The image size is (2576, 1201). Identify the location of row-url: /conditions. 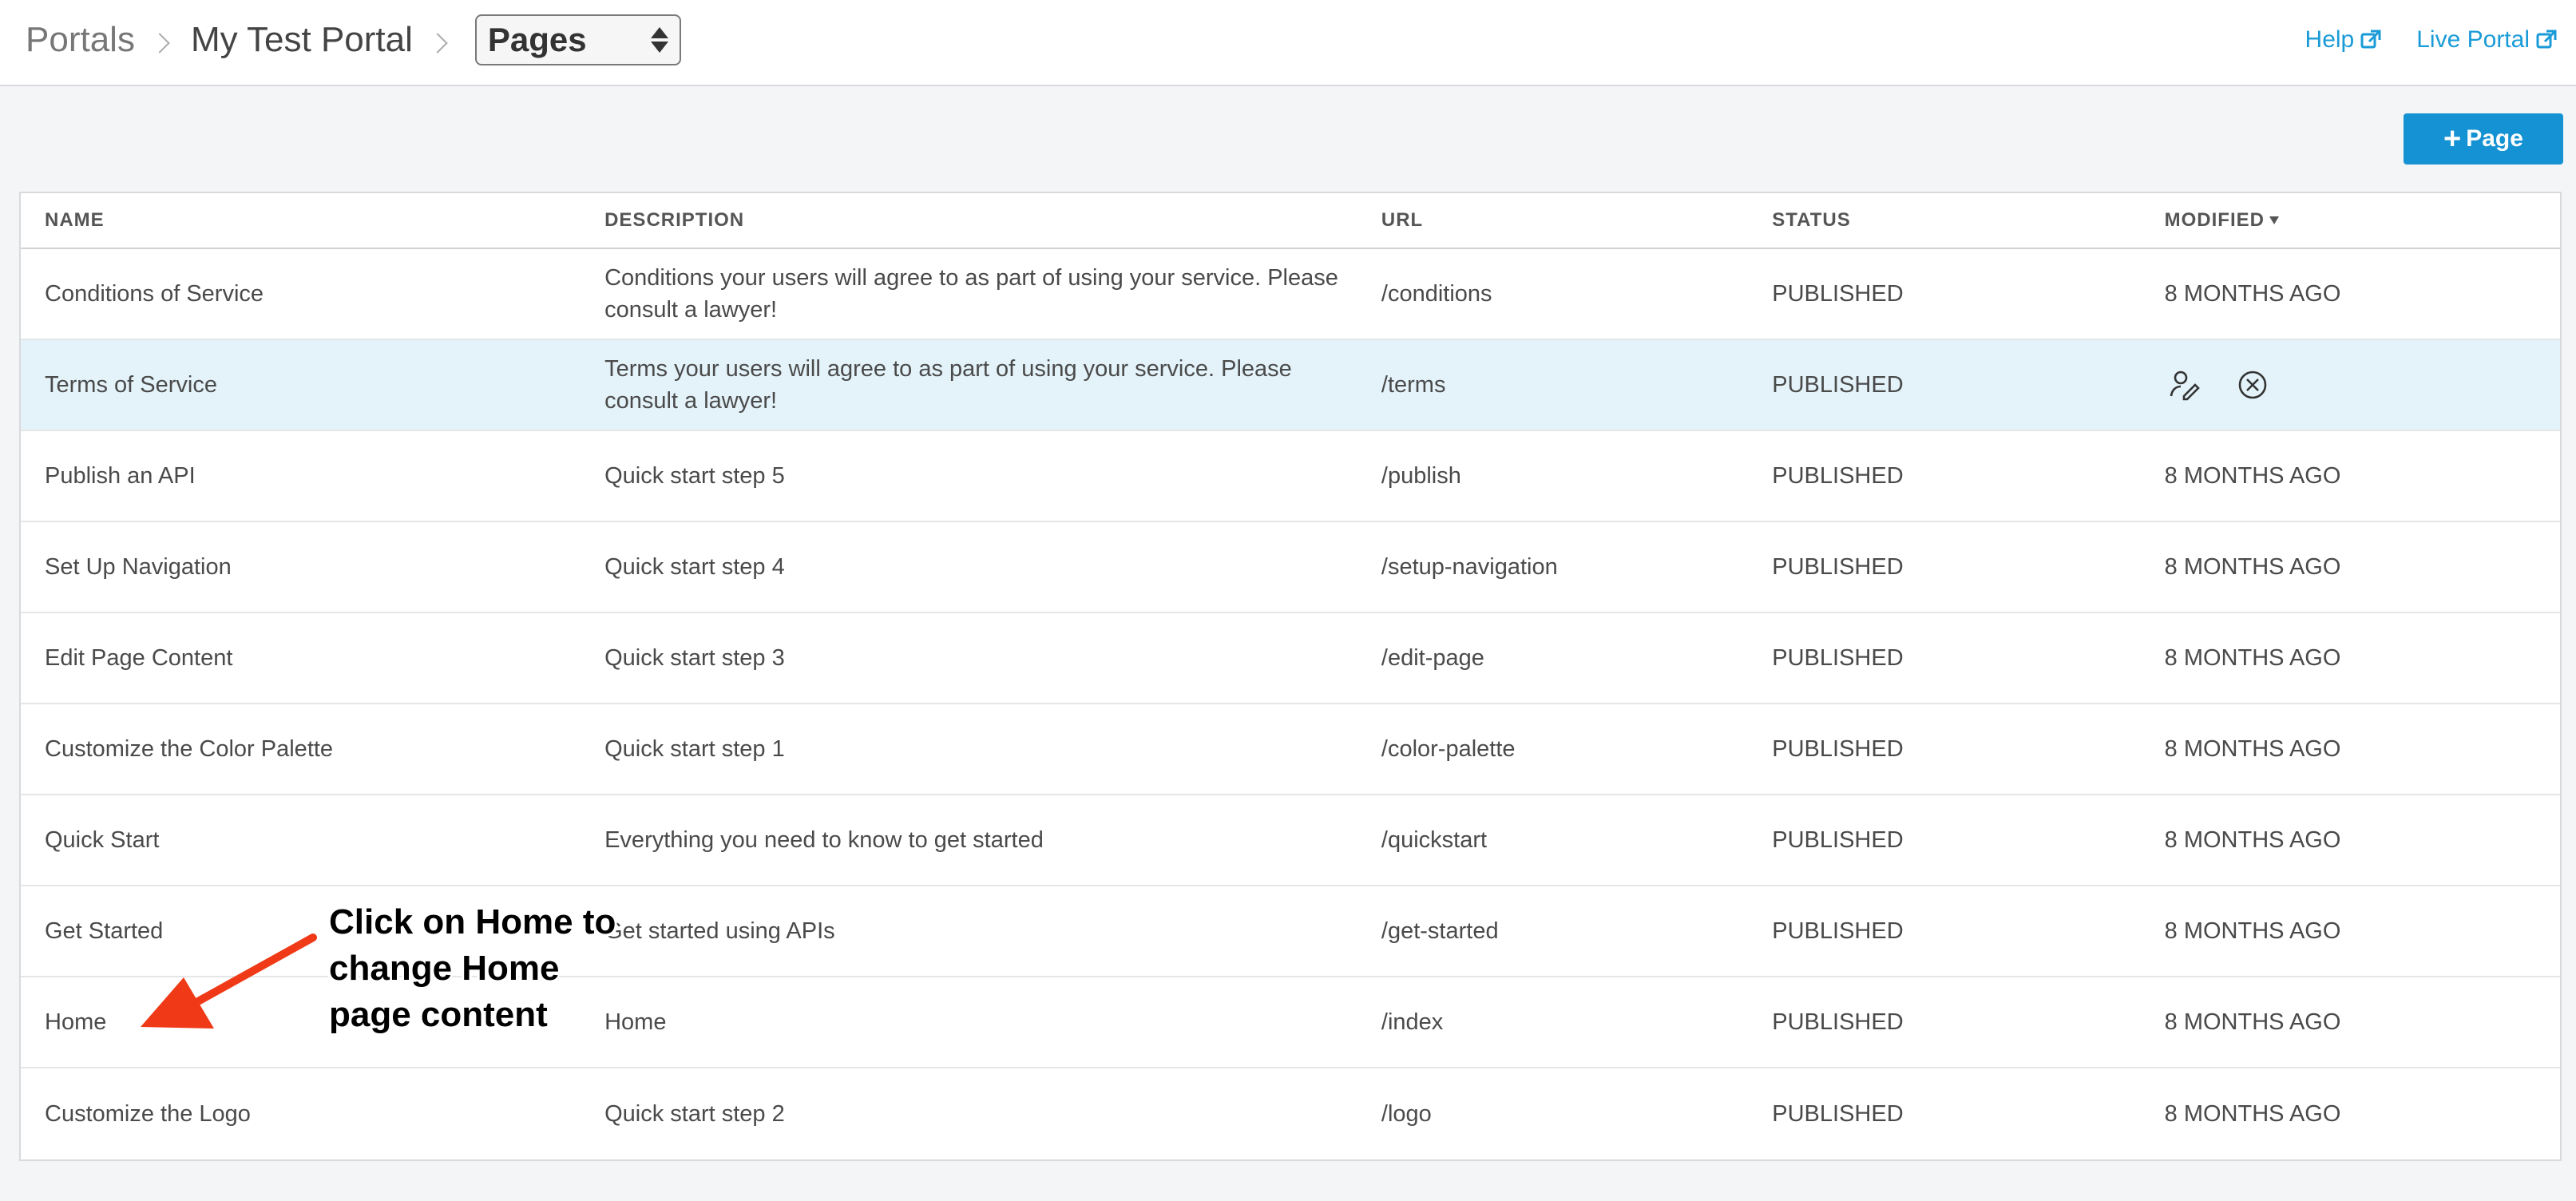
(1436, 293).